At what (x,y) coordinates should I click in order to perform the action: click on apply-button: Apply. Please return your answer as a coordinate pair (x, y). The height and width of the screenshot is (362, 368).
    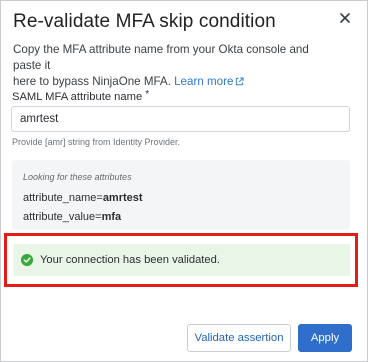
    Looking at the image, I should click on (325, 338).